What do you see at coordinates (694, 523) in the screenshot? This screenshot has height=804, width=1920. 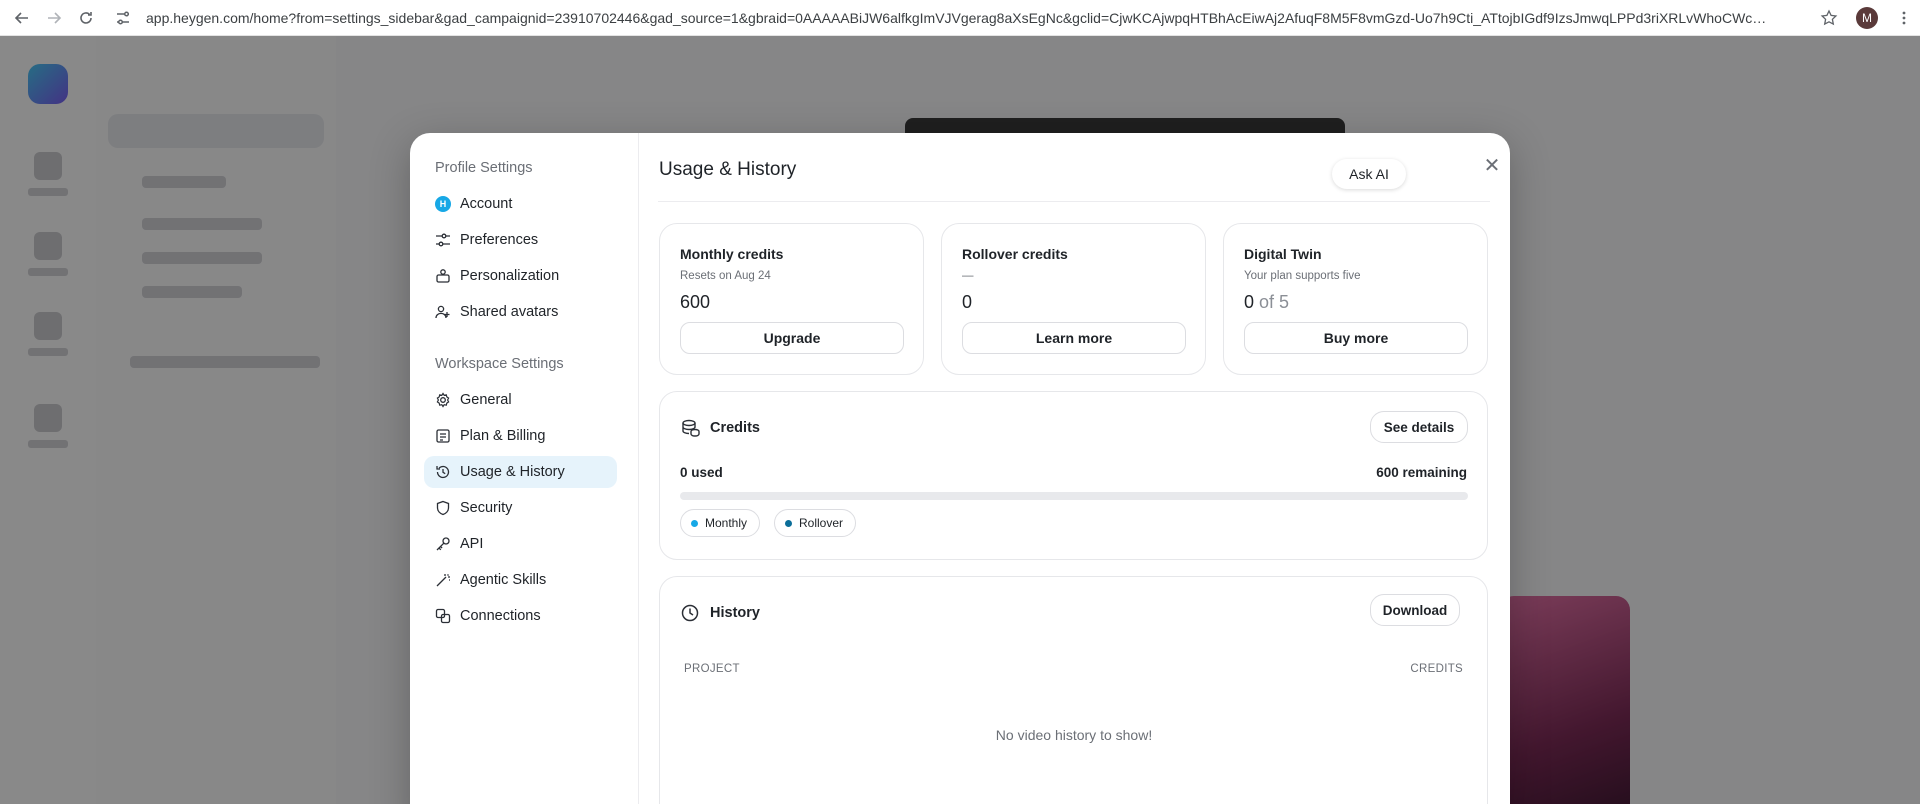 I see `monthly-dot-icon` at bounding box center [694, 523].